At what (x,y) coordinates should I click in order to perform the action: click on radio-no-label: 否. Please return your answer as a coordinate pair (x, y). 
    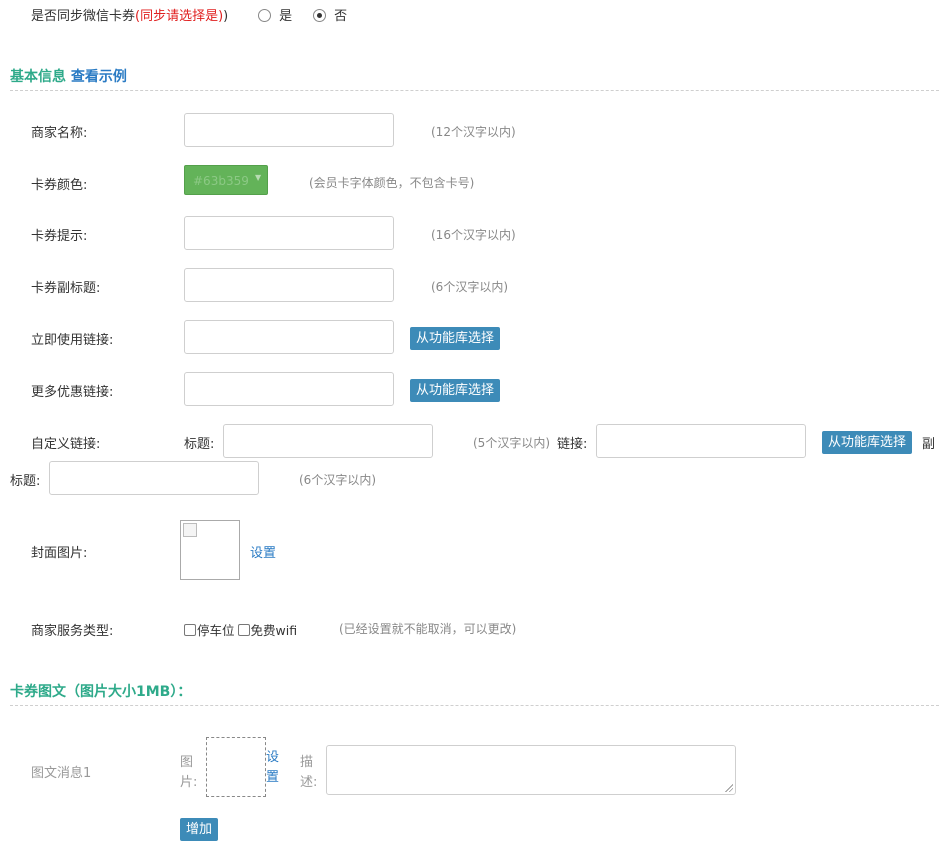
    Looking at the image, I should click on (341, 16).